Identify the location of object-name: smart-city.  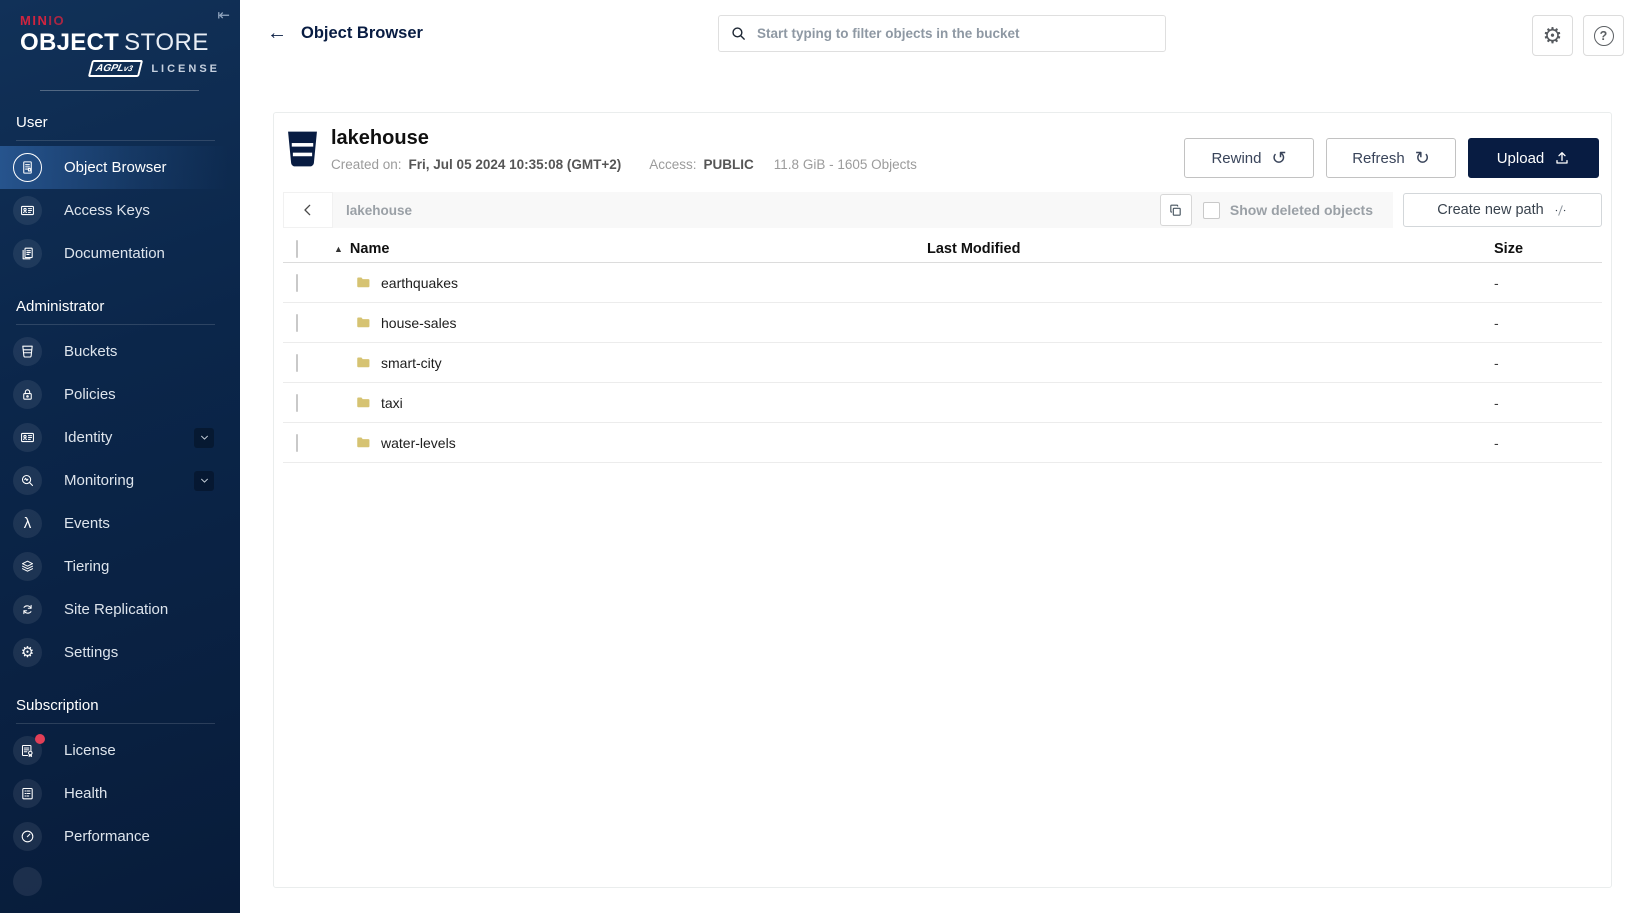
(411, 362).